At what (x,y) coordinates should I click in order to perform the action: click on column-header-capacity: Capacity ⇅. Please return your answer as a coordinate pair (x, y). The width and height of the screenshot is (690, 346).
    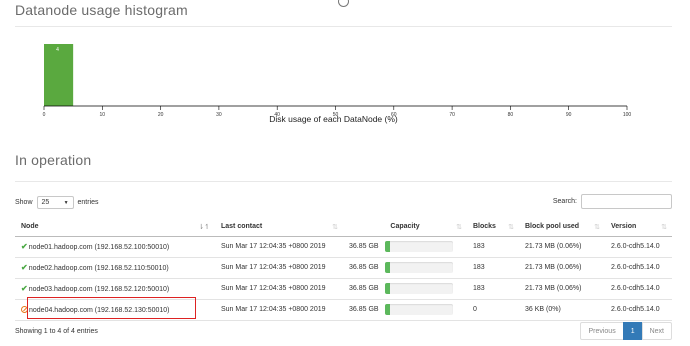
    Looking at the image, I should click on (405, 227).